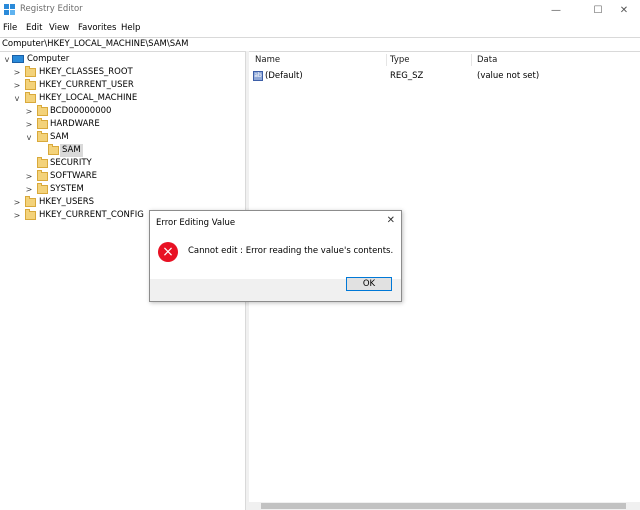 The height and width of the screenshot is (510, 640). Describe the element at coordinates (130, 28) in the screenshot. I see `menu-help: Help` at that location.